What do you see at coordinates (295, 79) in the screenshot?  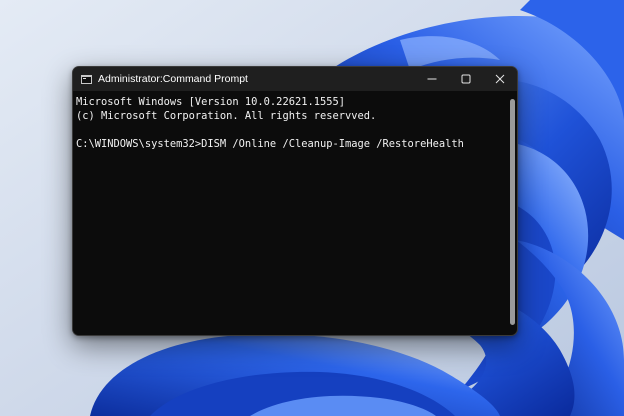 I see `title-bar: Administrator:Command Prompt` at bounding box center [295, 79].